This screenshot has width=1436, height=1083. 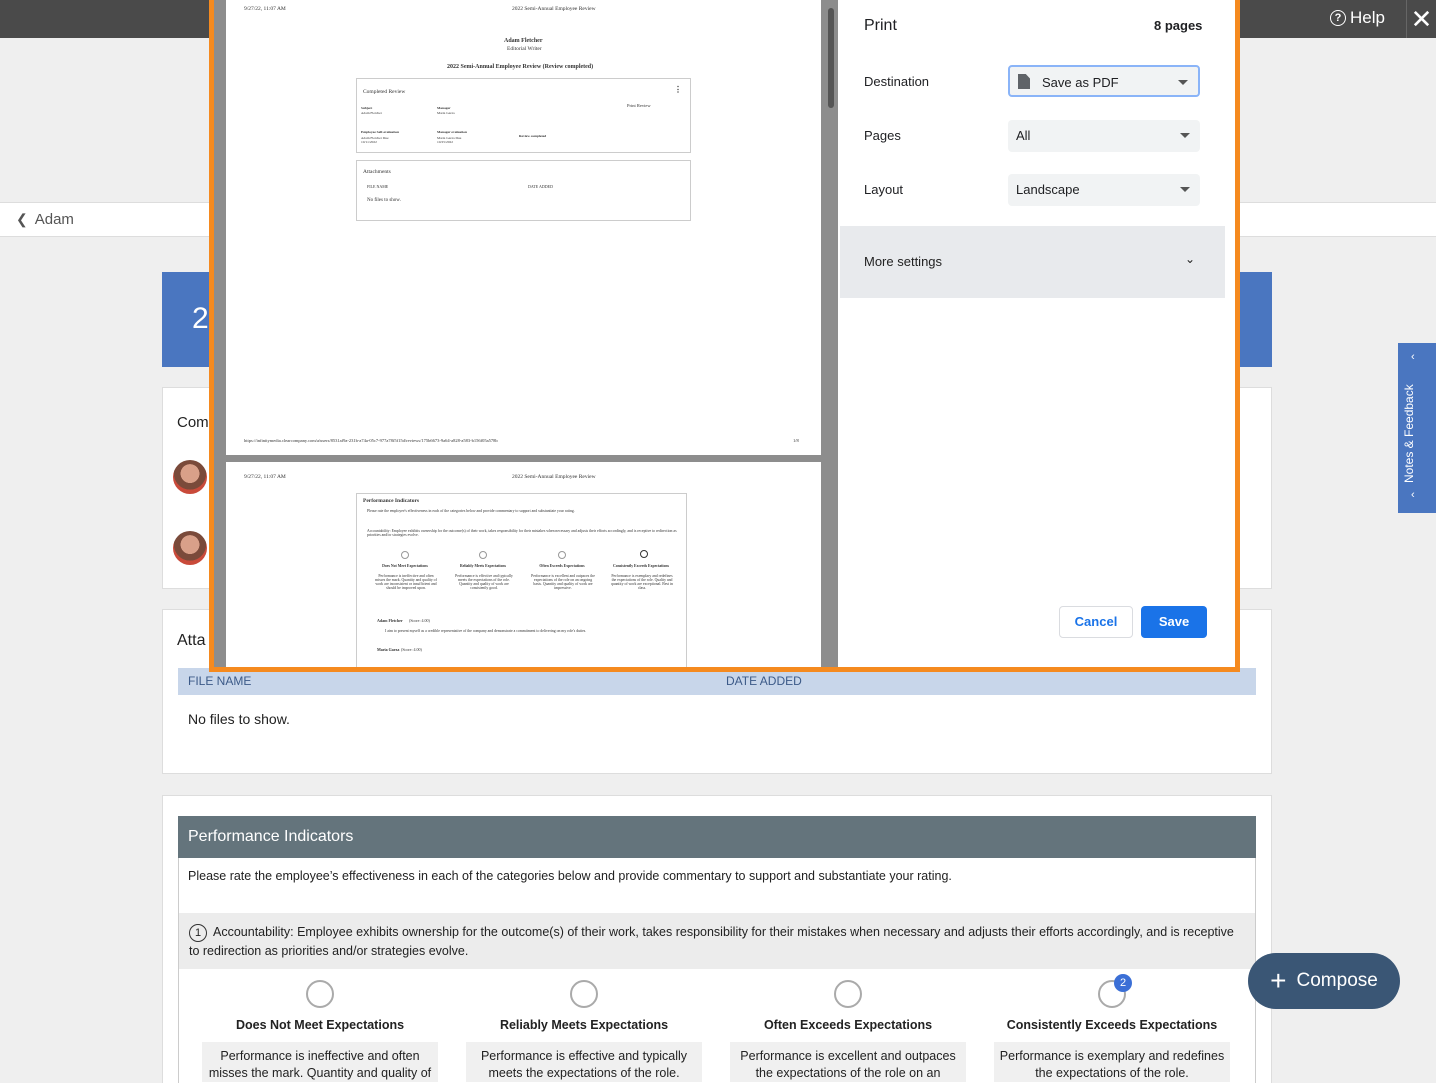 I want to click on column-date-added: DATE ADDED, so click(x=764, y=681).